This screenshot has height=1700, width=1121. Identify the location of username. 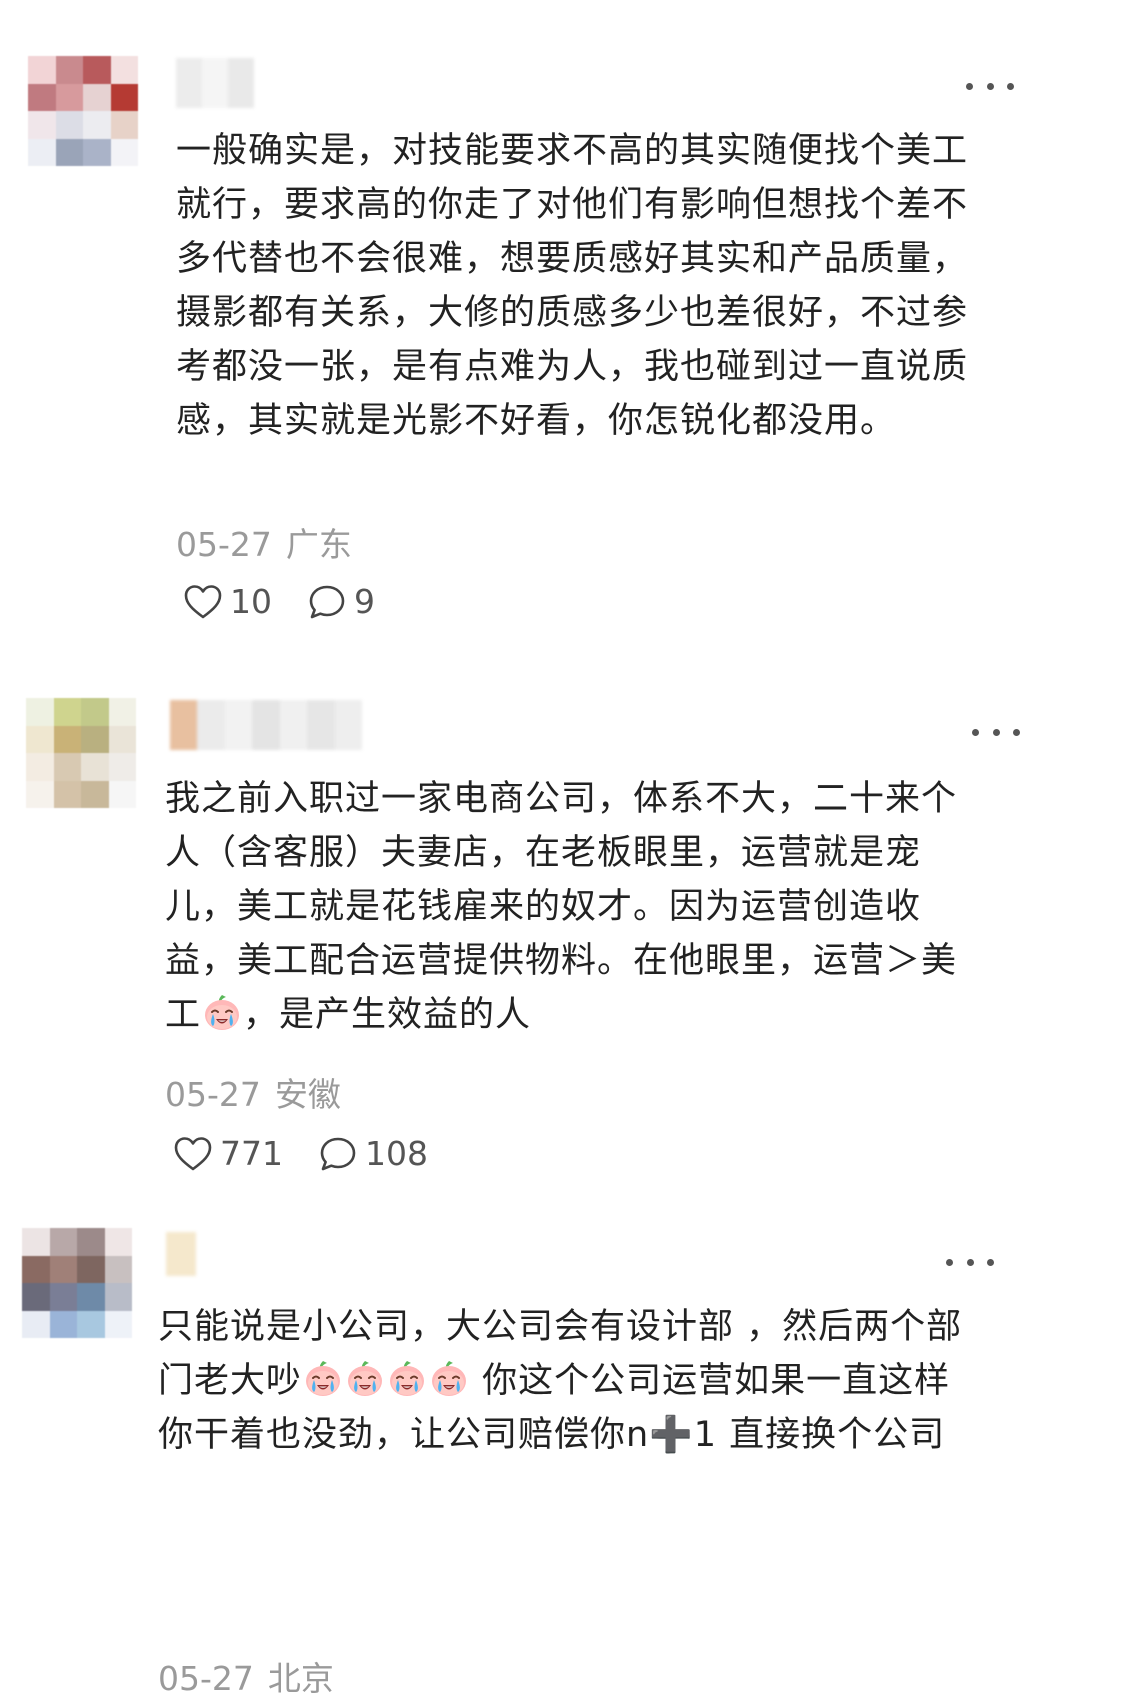
(181, 1254).